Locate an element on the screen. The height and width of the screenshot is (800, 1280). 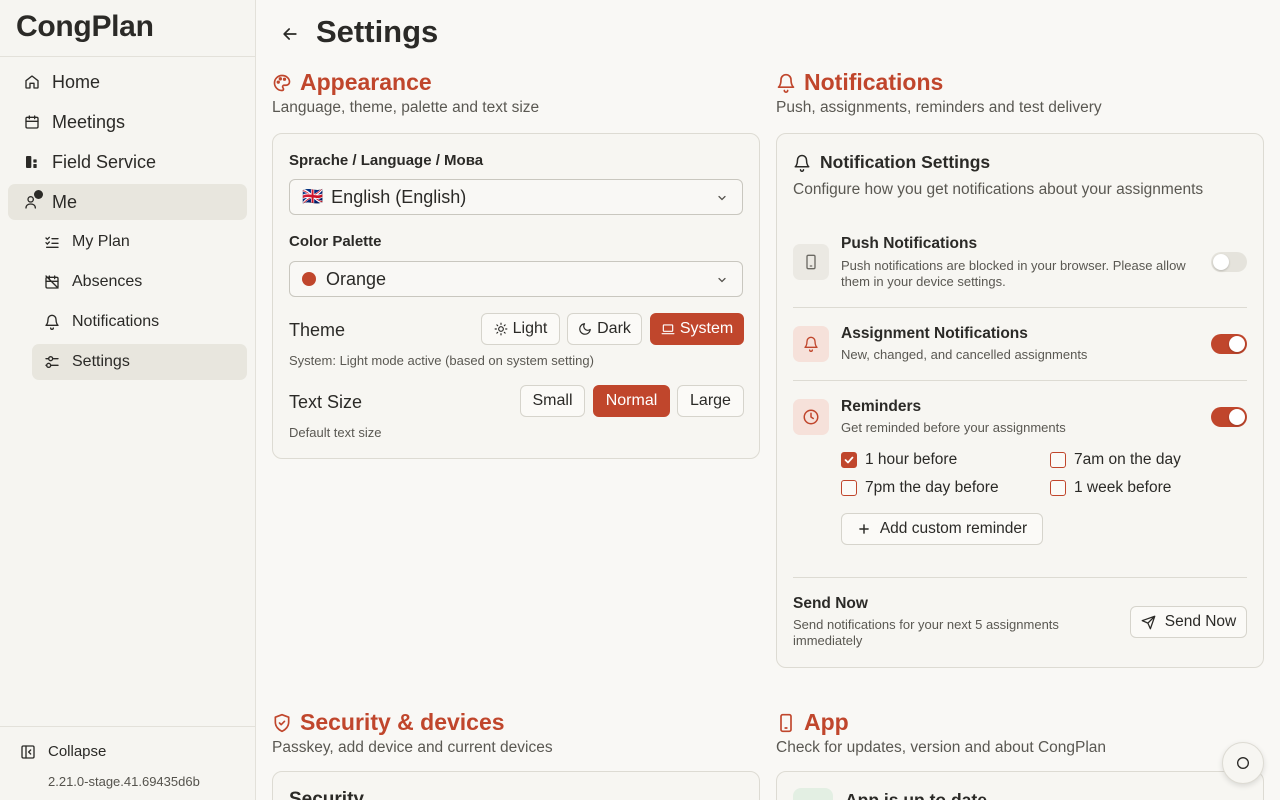
language-select: 🇬🇧 English (English) is located at coordinates (516, 197).